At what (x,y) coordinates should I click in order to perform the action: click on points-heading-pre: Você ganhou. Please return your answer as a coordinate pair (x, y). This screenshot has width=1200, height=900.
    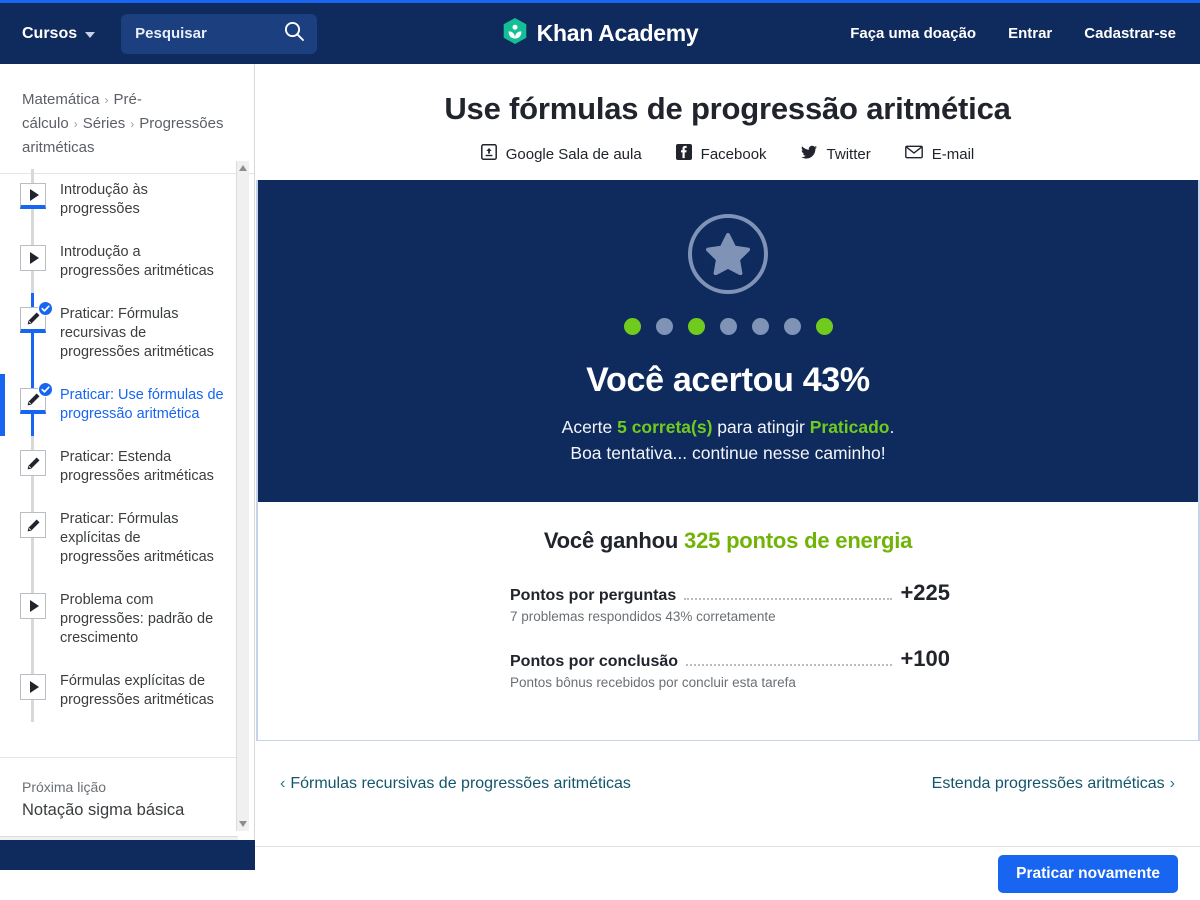
    Looking at the image, I should click on (614, 540).